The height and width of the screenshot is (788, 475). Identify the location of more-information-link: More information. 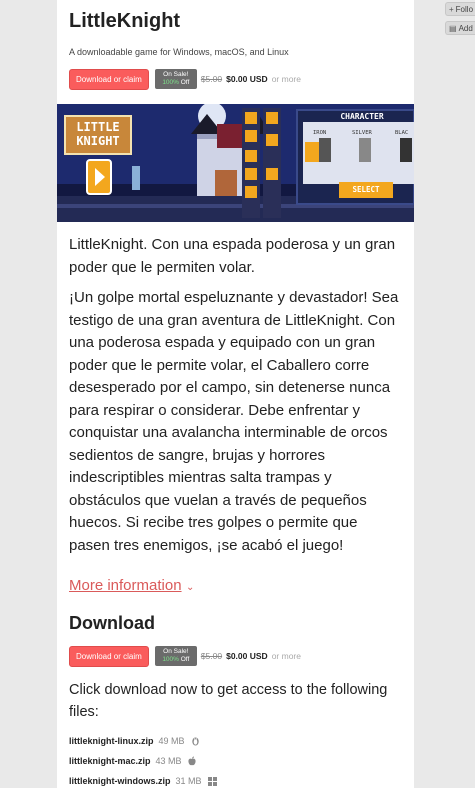
(125, 585).